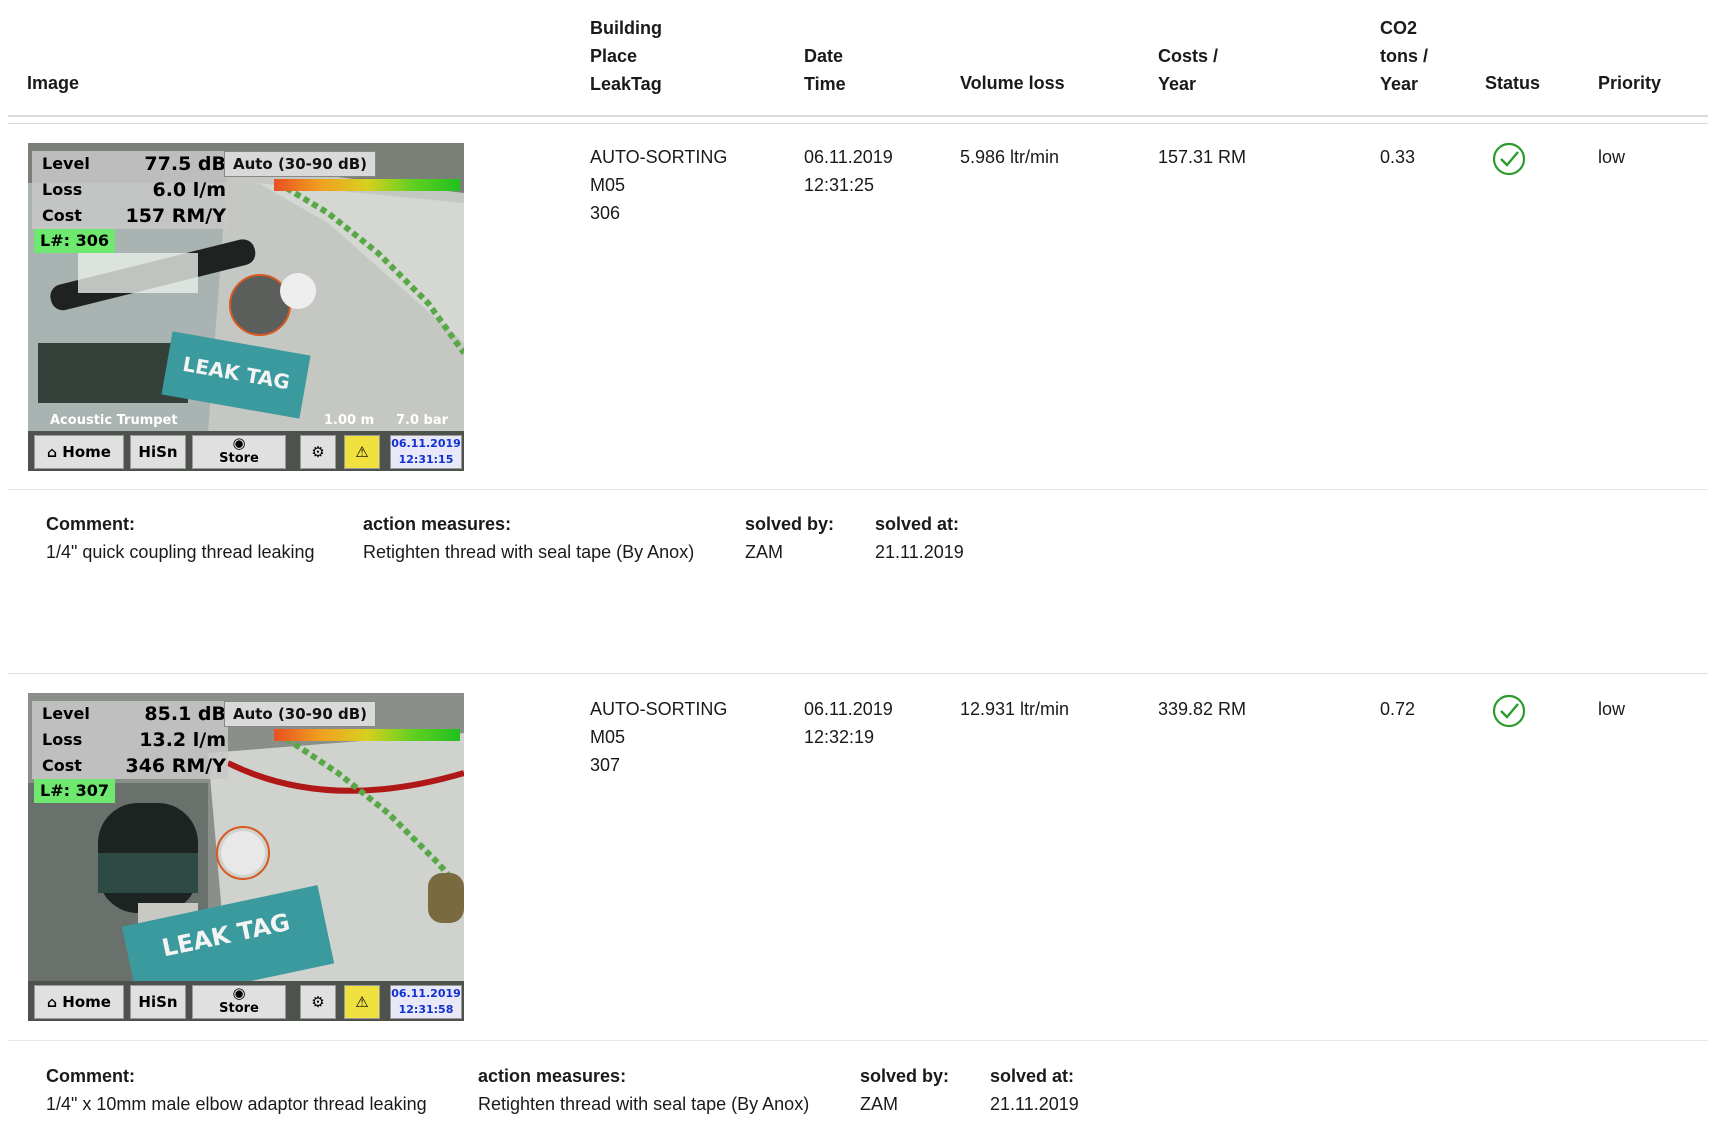 The height and width of the screenshot is (1144, 1712). I want to click on header-image: Image, so click(53, 83).